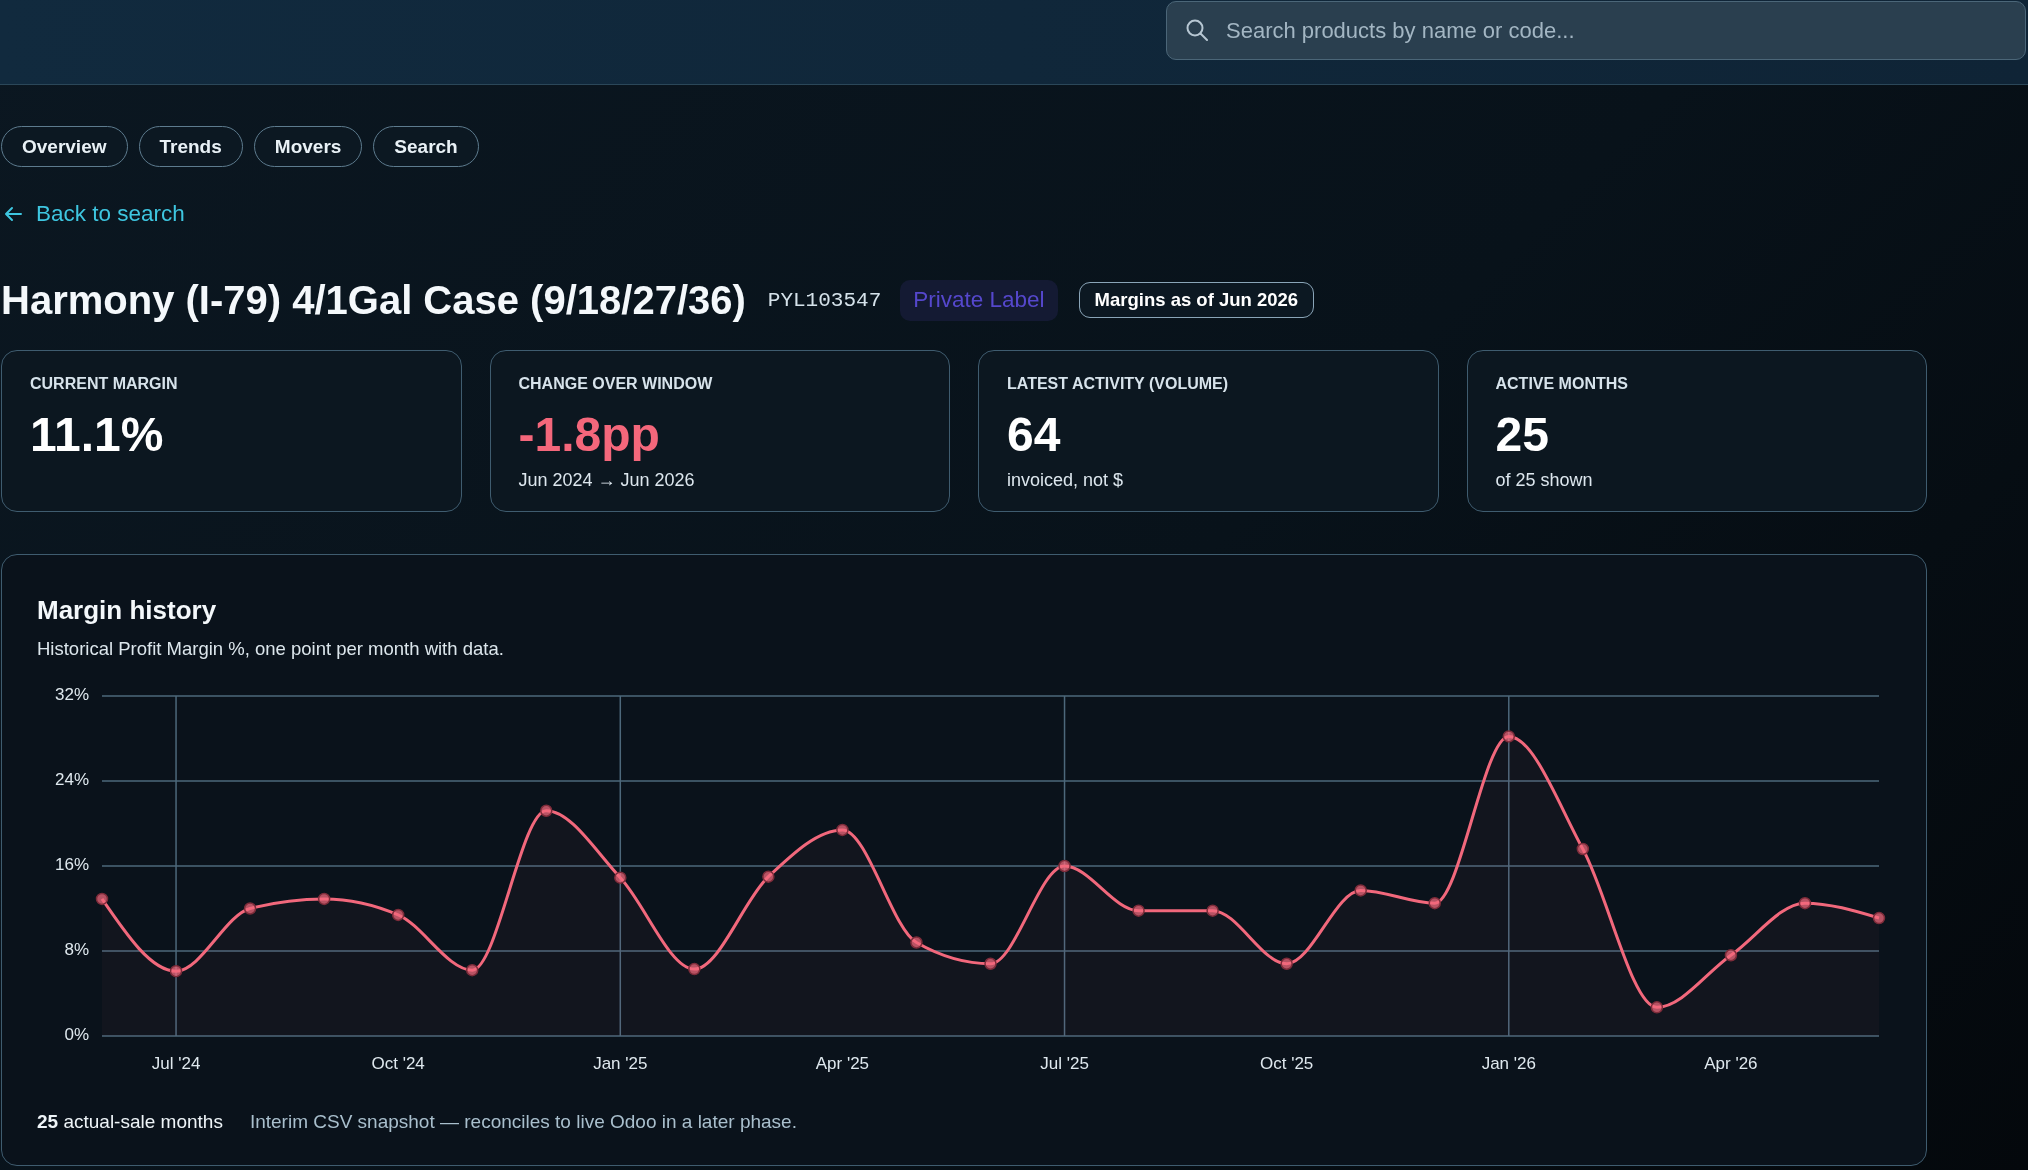  I want to click on nav-tab: Search, so click(426, 146).